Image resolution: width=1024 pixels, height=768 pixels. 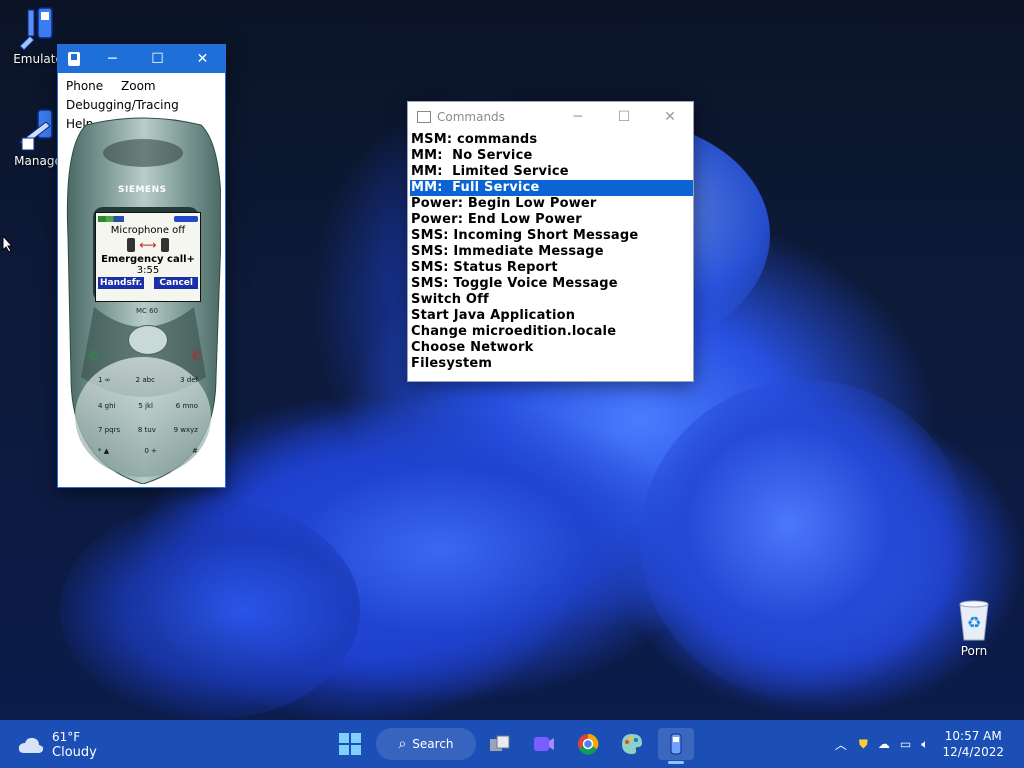 What do you see at coordinates (195, 451) in the screenshot?
I see `key-hash: #` at bounding box center [195, 451].